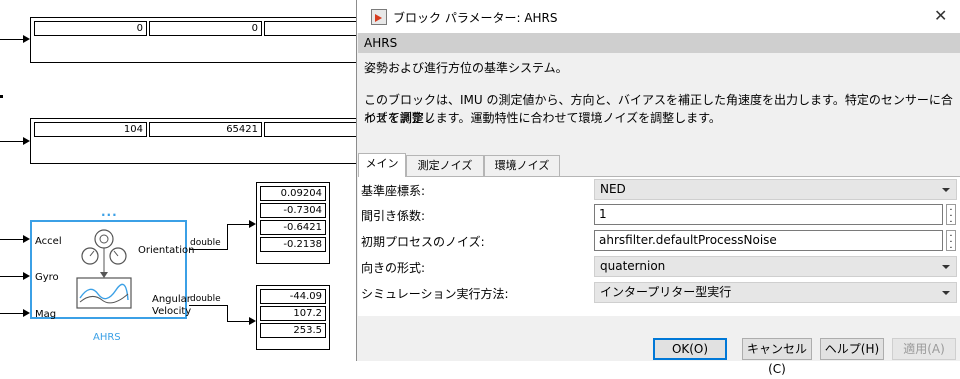 Image resolution: width=960 pixels, height=379 pixels. Describe the element at coordinates (197, 40) in the screenshot. I see `display-block-top: 0 0` at that location.